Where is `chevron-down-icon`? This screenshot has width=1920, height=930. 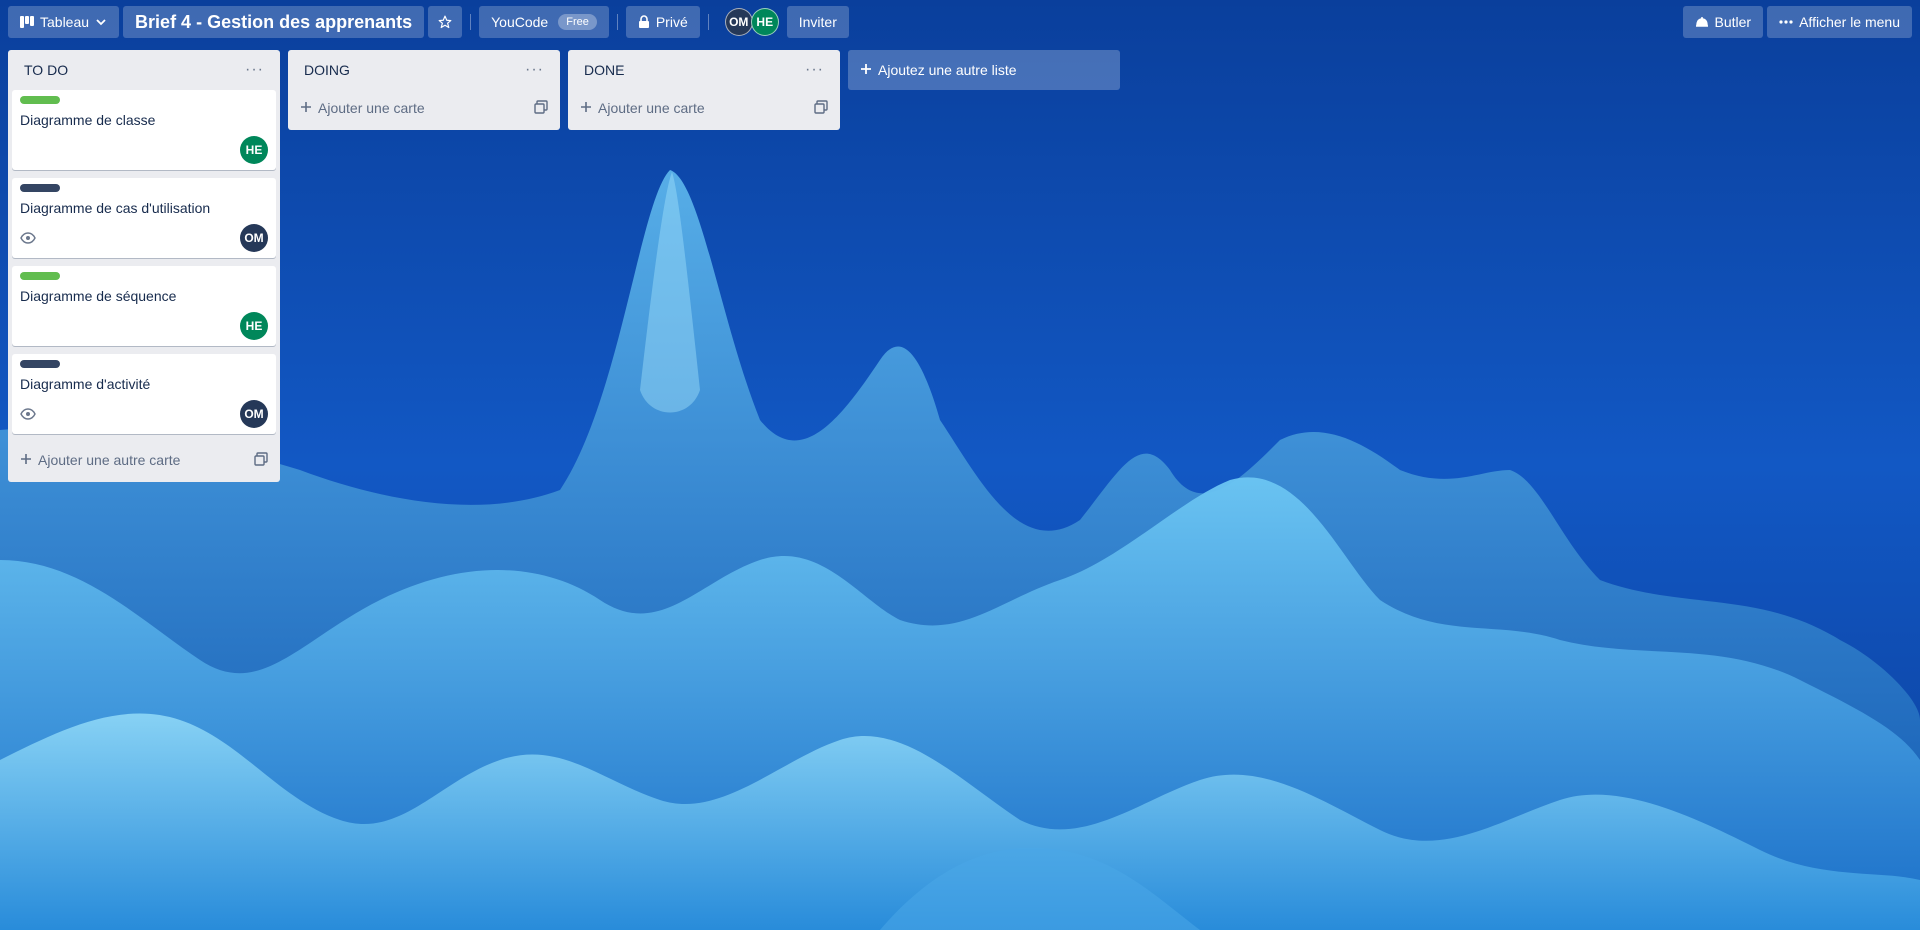
chevron-down-icon is located at coordinates (101, 22).